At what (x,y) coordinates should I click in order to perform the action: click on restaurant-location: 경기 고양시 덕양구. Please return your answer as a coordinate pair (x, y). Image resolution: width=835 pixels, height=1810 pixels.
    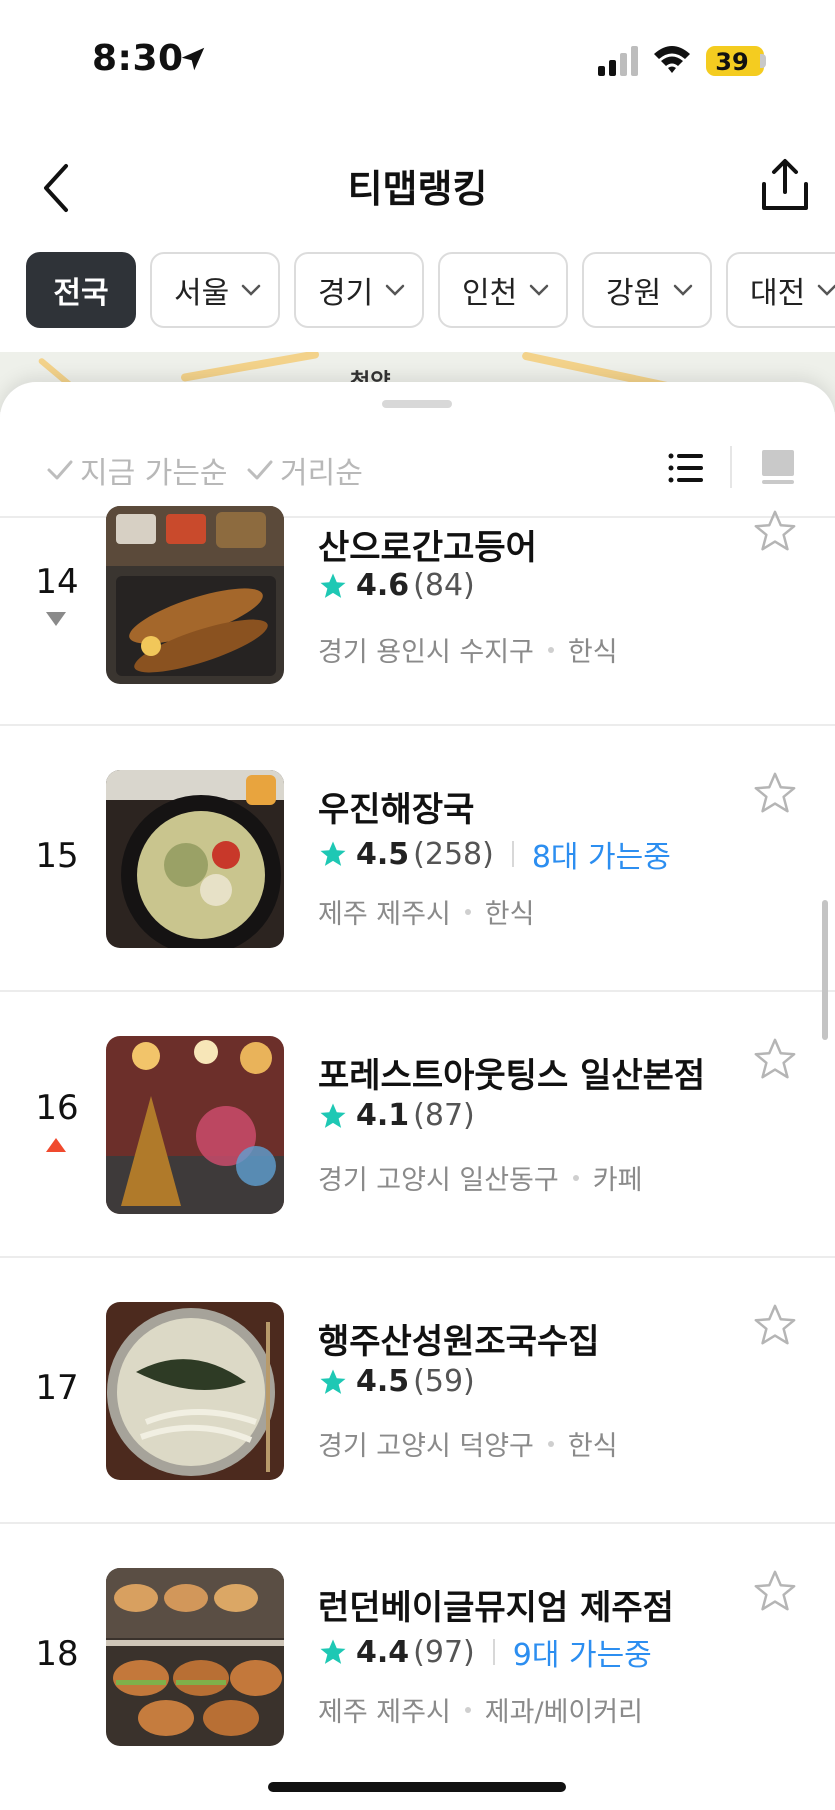
    Looking at the image, I should click on (426, 1446).